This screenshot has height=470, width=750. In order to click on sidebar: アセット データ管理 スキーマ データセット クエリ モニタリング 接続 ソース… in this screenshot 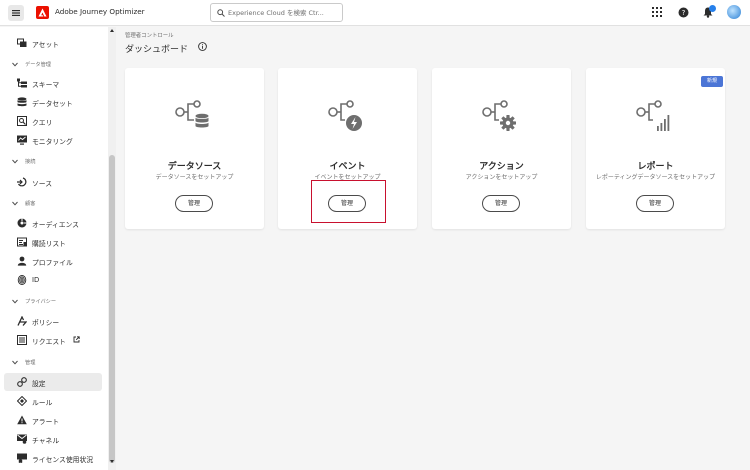, I will do `click(54, 248)`.